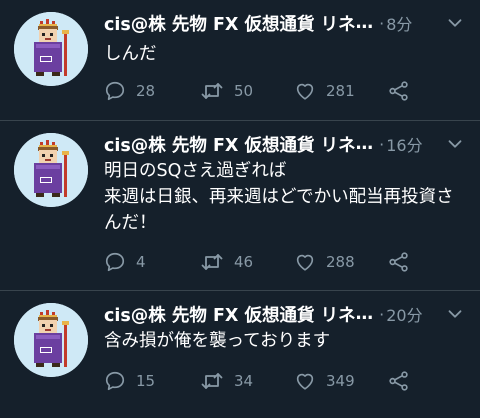 This screenshot has height=418, width=480. Describe the element at coordinates (226, 262) in the screenshot. I see `retweet-button: 46` at that location.